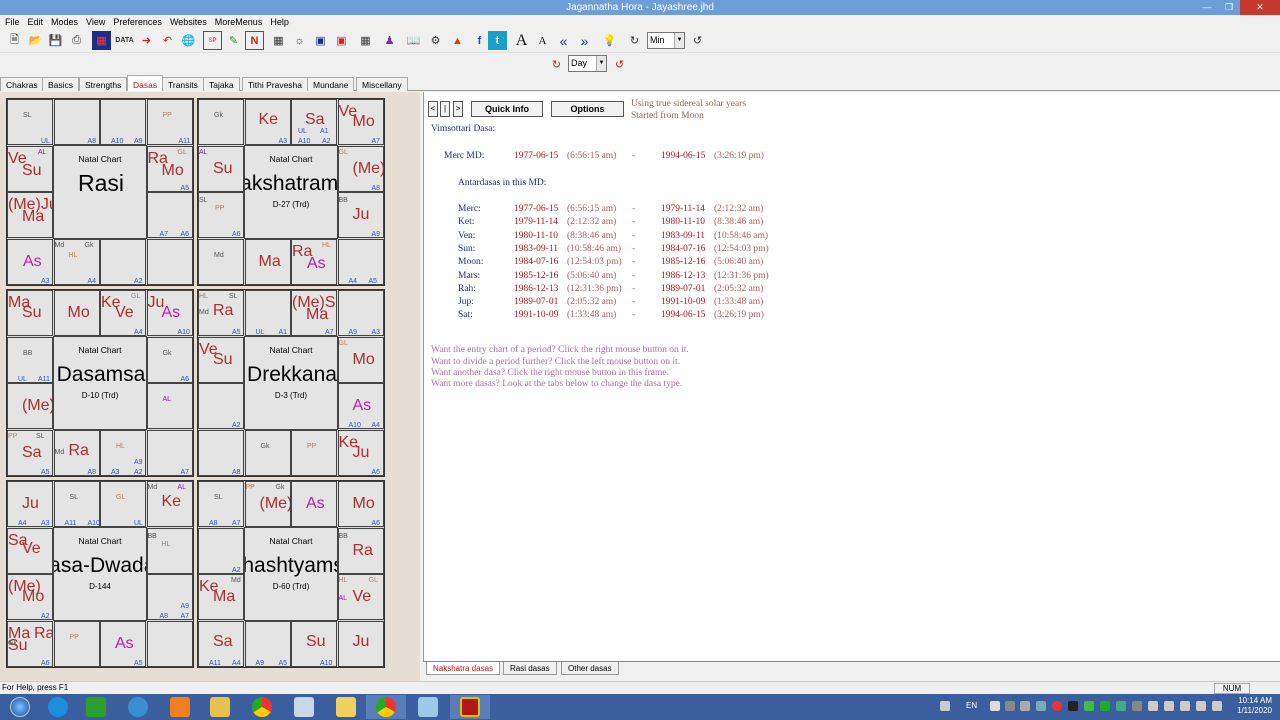 Image resolution: width=1280 pixels, height=720 pixels. I want to click on antardasa-end-time: (12:31:36 pm), so click(741, 276).